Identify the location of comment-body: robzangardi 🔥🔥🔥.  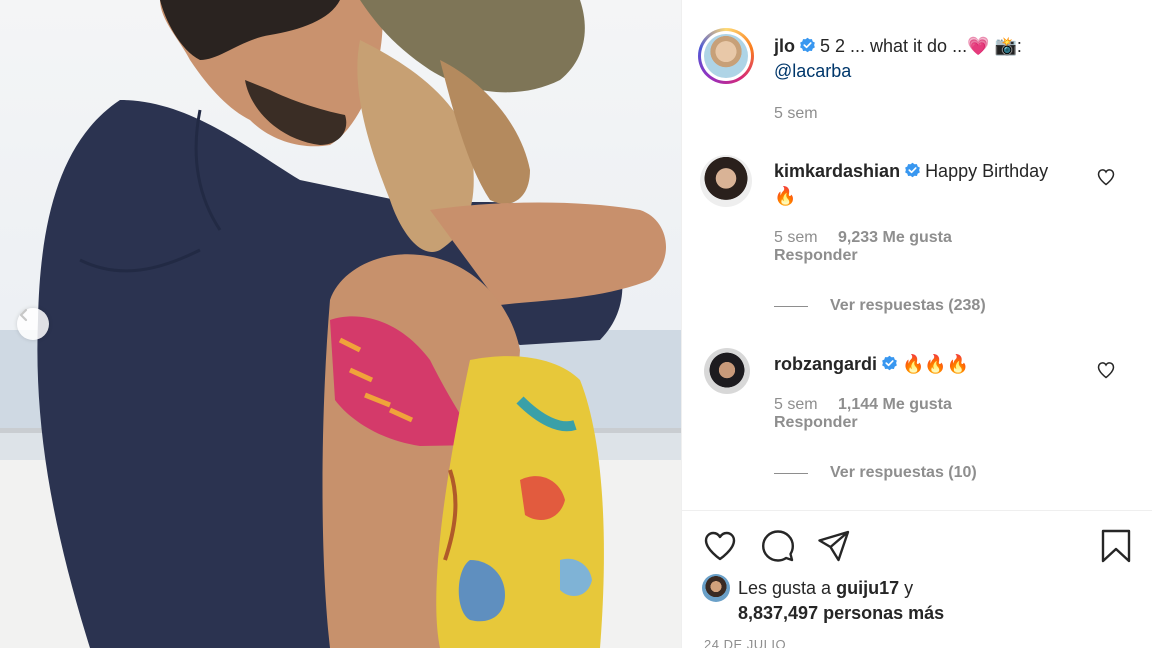
(924, 364).